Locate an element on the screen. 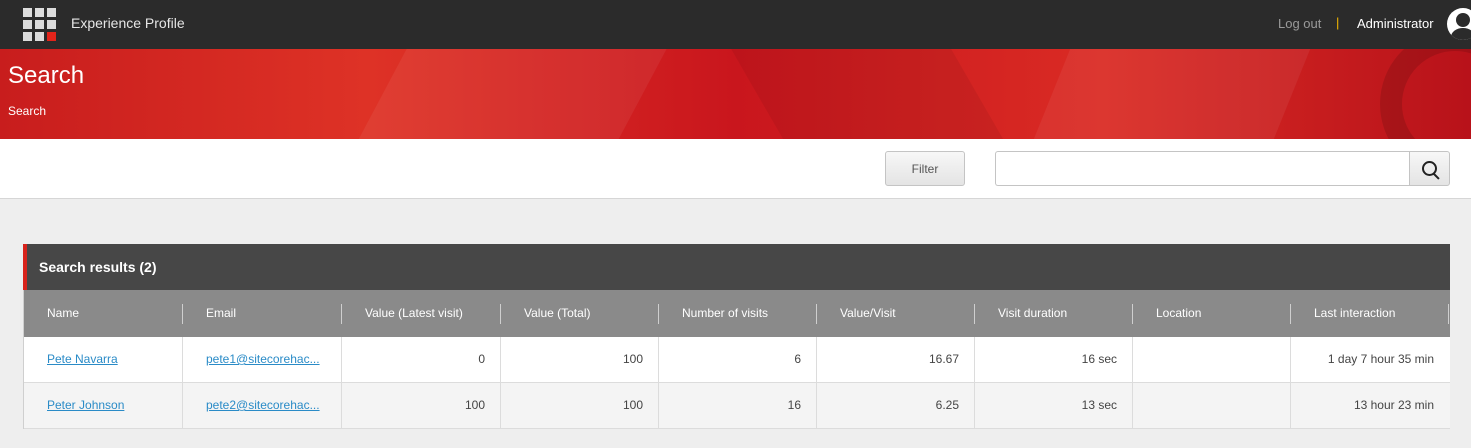 The image size is (1471, 448). search-button is located at coordinates (1429, 168).